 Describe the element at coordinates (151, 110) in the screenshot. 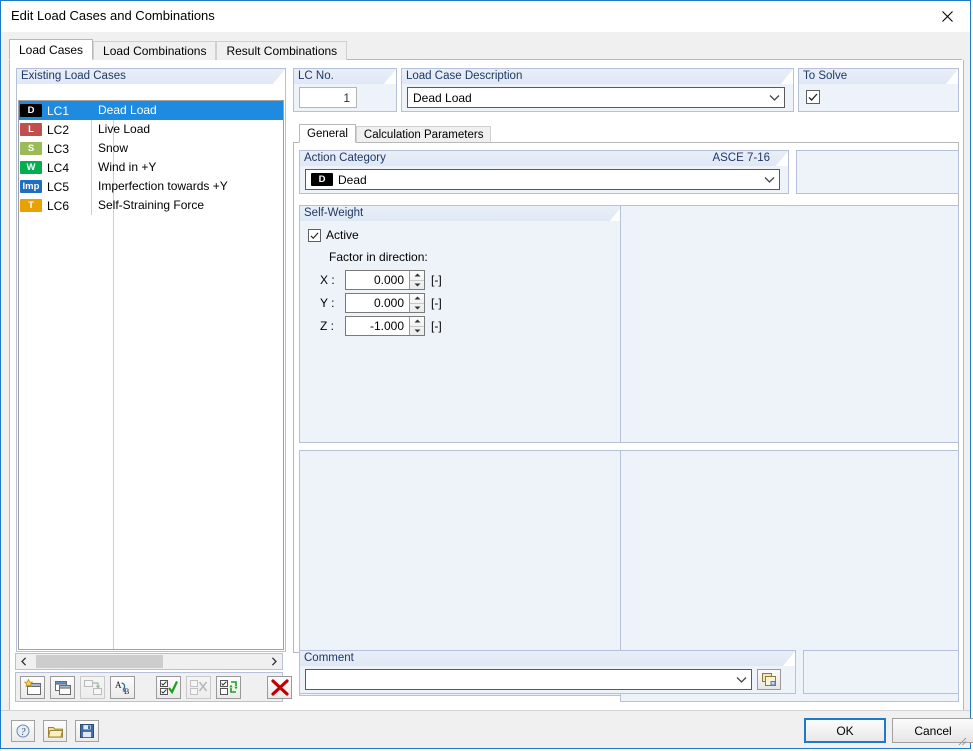

I see `table-row: D LC1 Dead Load` at that location.